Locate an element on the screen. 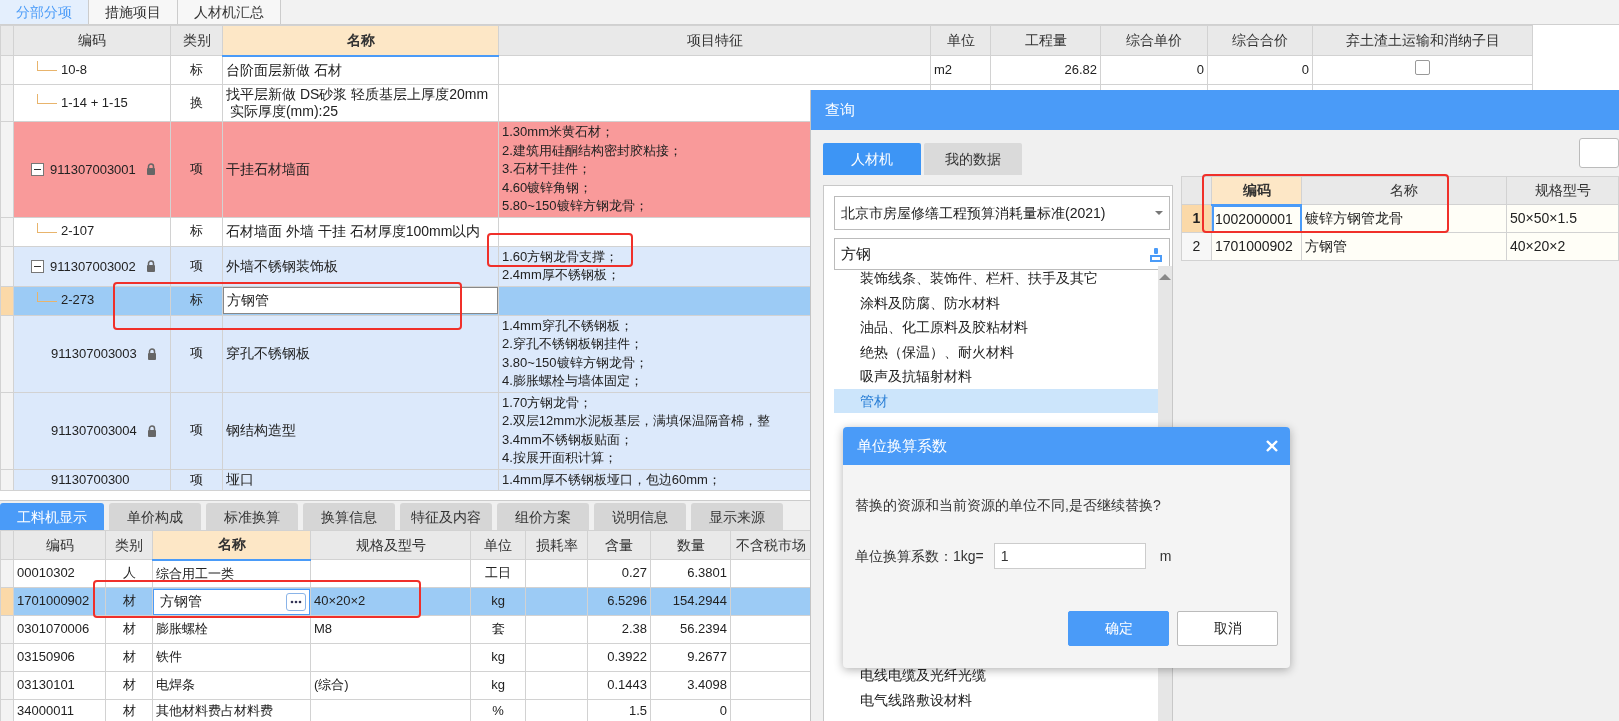 The image size is (1619, 721). column-header: 不含税市场 is located at coordinates (770, 545).